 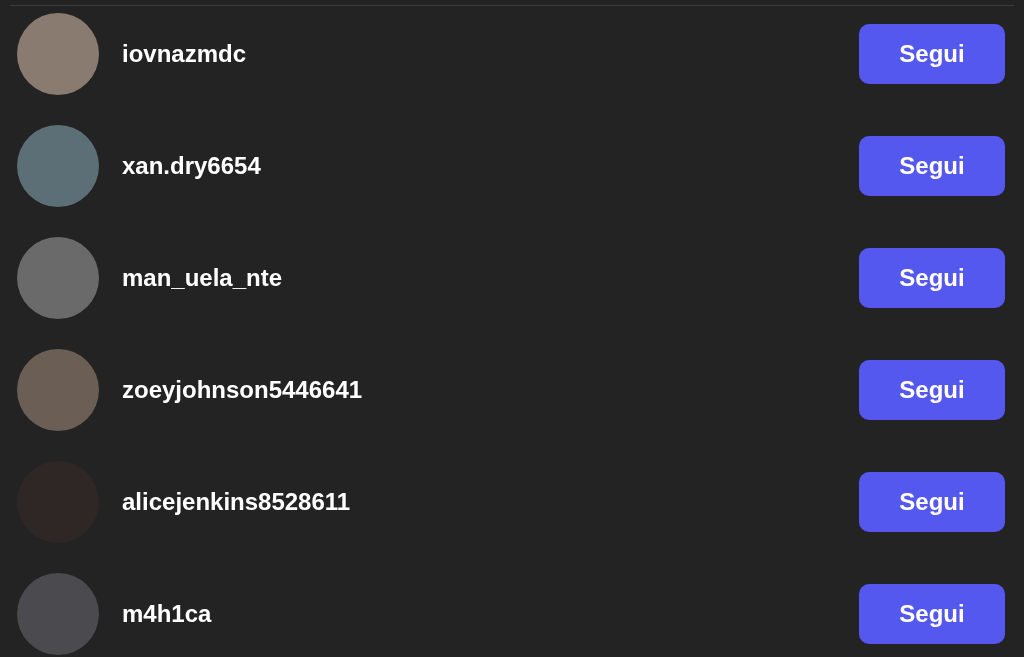 I want to click on username: xan.dry6654, so click(x=490, y=166).